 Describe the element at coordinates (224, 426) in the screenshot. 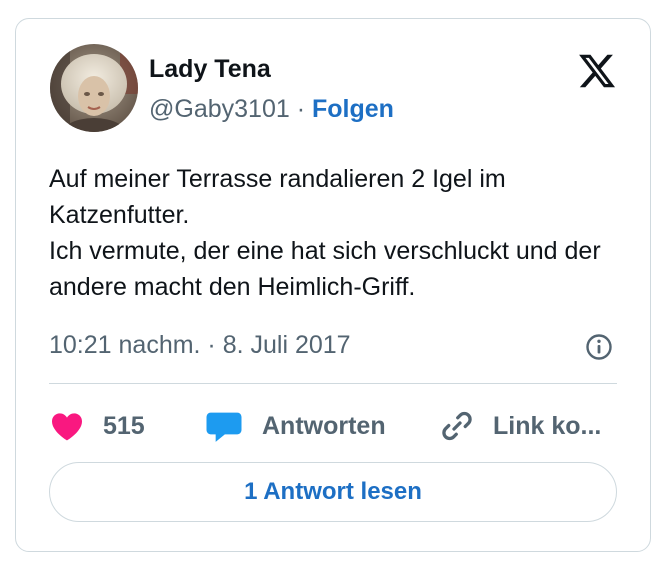

I see `speech-bubble-icon` at that location.